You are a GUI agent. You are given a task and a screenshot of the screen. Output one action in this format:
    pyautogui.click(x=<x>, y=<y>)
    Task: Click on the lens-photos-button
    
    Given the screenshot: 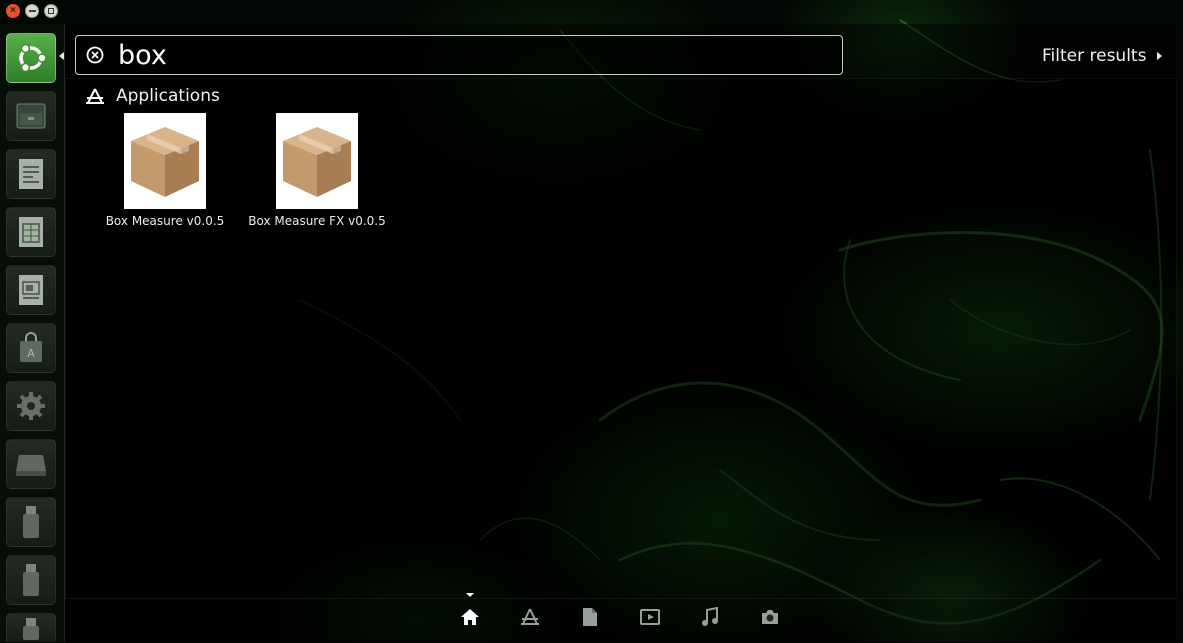 What is the action you would take?
    pyautogui.click(x=770, y=617)
    